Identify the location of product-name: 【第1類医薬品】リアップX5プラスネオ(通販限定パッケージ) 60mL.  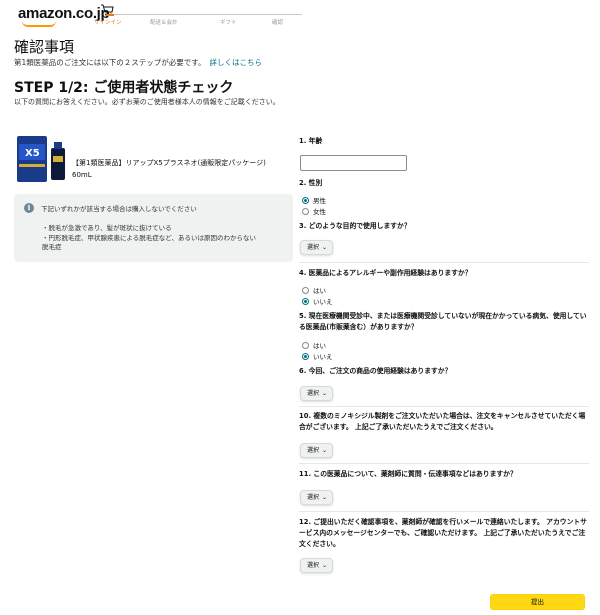
(179, 169).